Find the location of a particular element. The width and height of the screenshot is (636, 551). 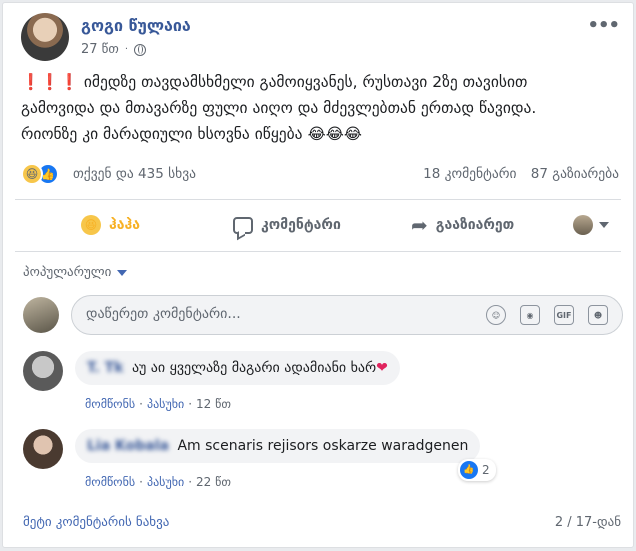

haha-label: ჰაჰა is located at coordinates (125, 225).